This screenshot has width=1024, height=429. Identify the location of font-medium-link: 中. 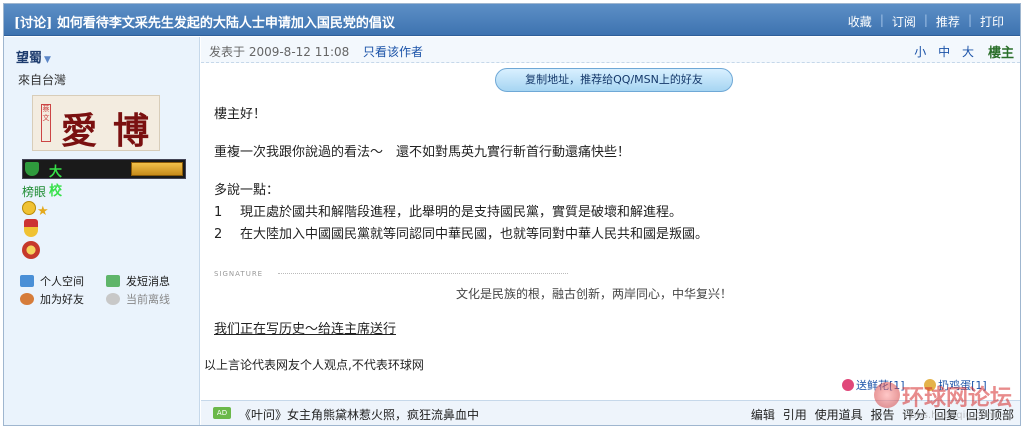
(944, 52).